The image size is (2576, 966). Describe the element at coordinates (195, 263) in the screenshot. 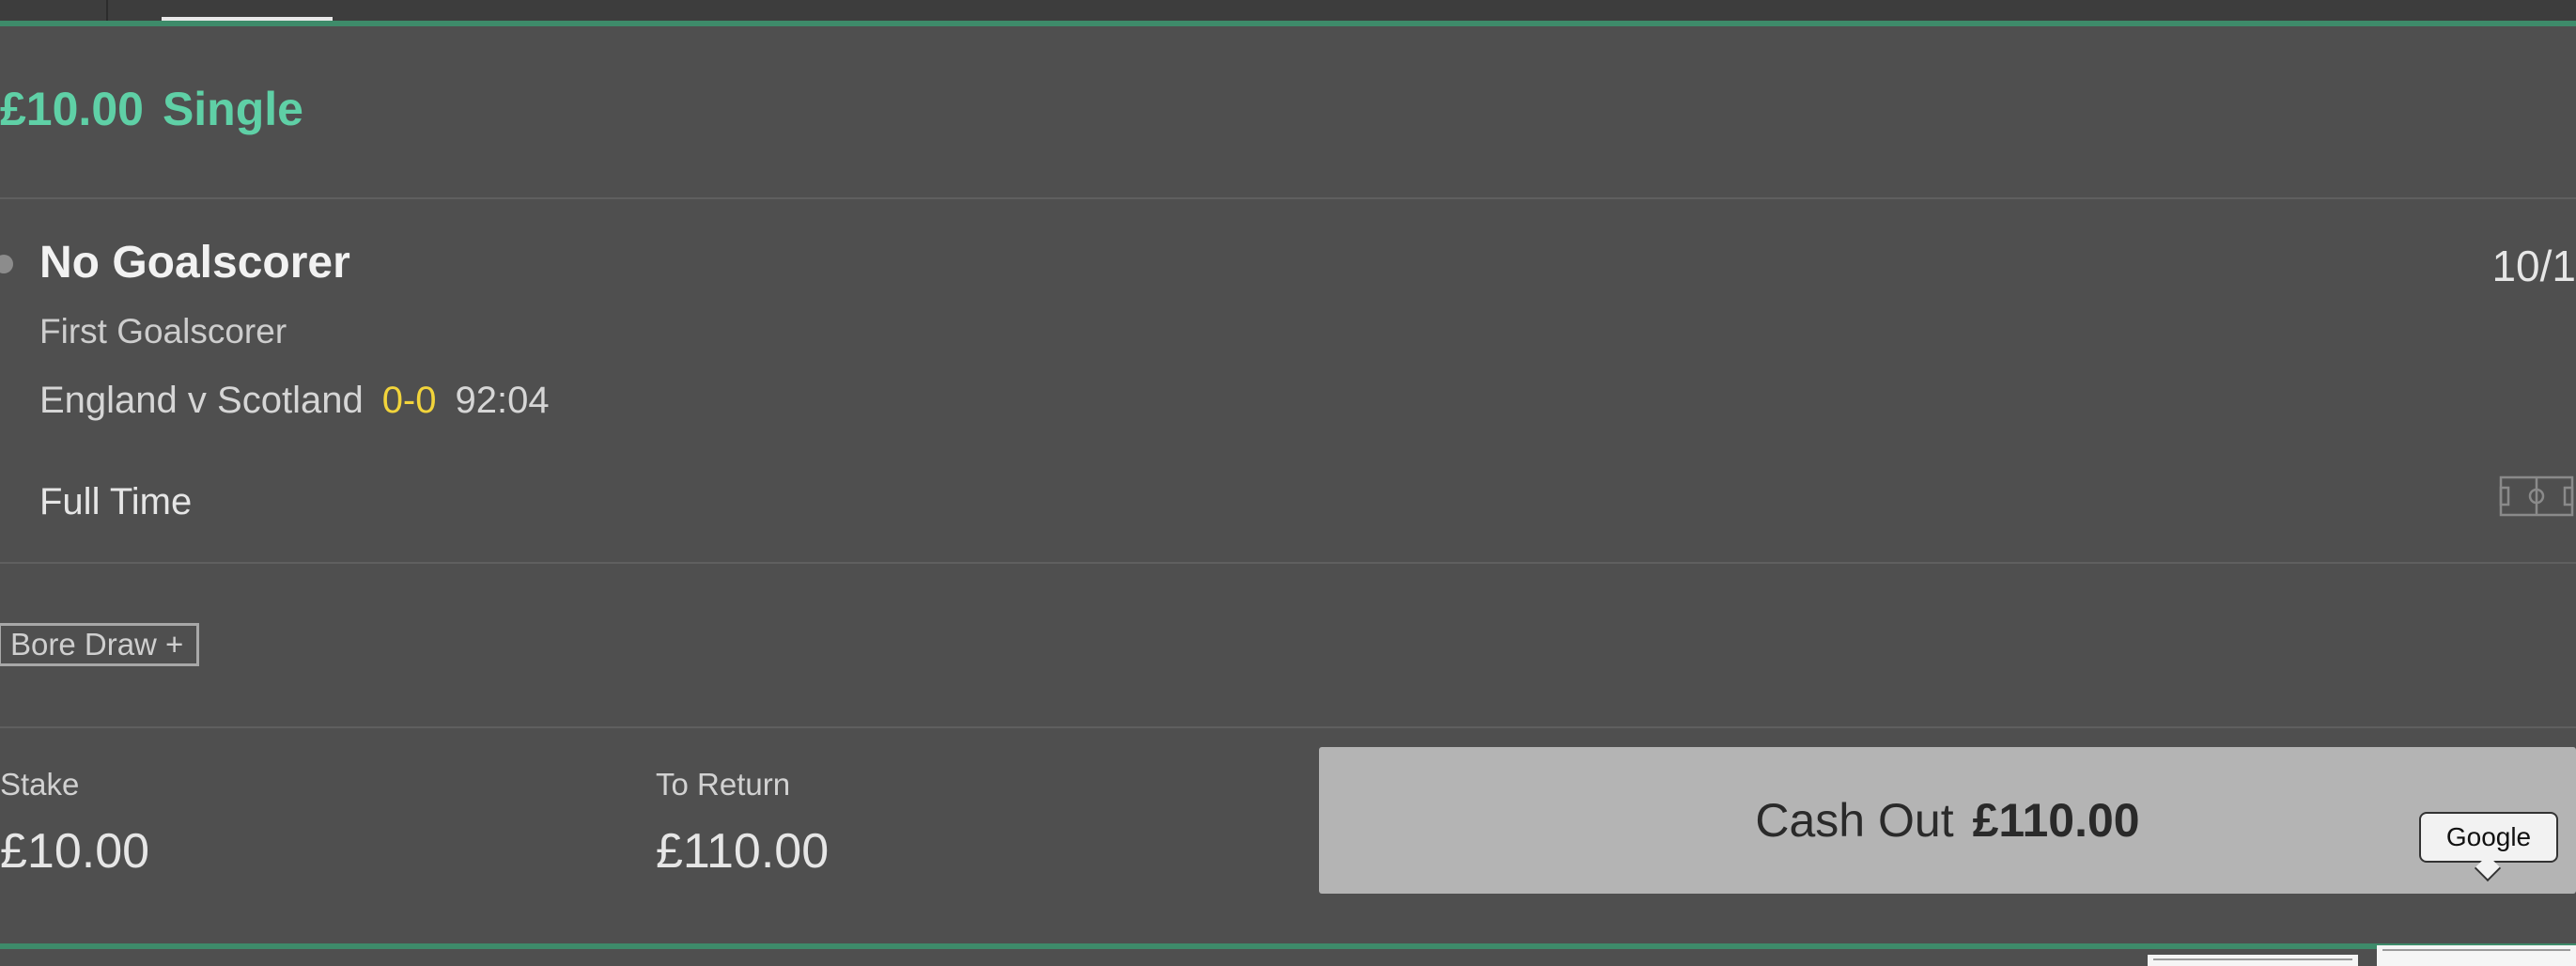

I see `selection-name: No Goalscorer` at that location.